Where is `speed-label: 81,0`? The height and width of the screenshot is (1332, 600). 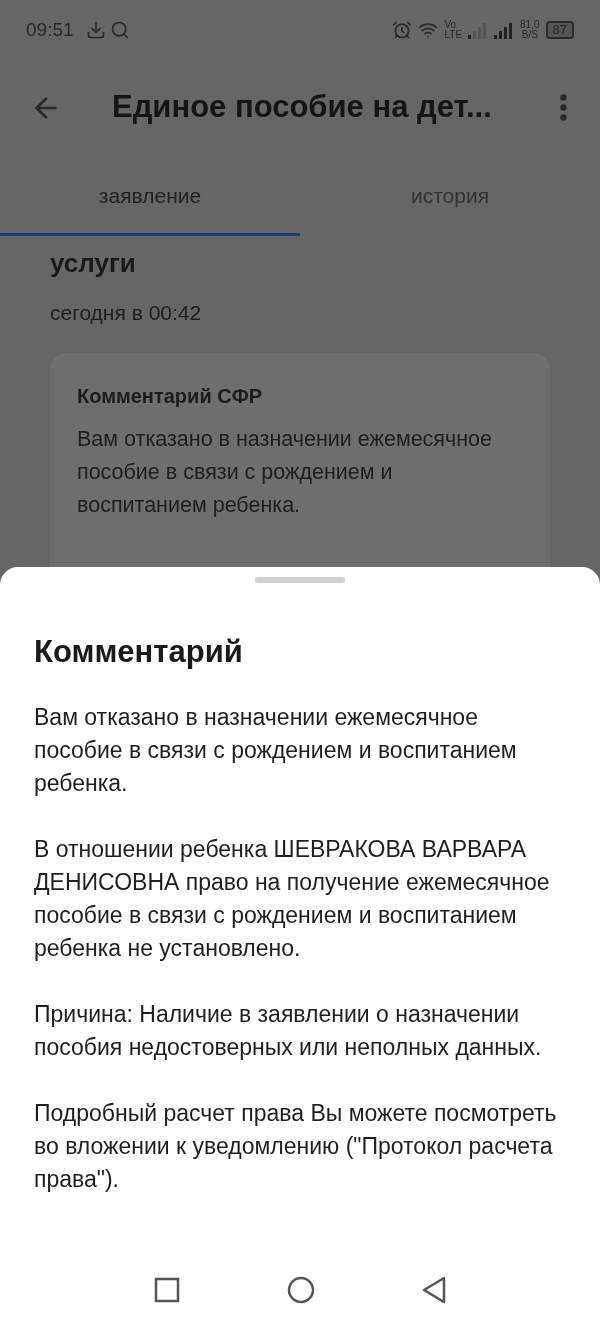 speed-label: 81,0 is located at coordinates (530, 25).